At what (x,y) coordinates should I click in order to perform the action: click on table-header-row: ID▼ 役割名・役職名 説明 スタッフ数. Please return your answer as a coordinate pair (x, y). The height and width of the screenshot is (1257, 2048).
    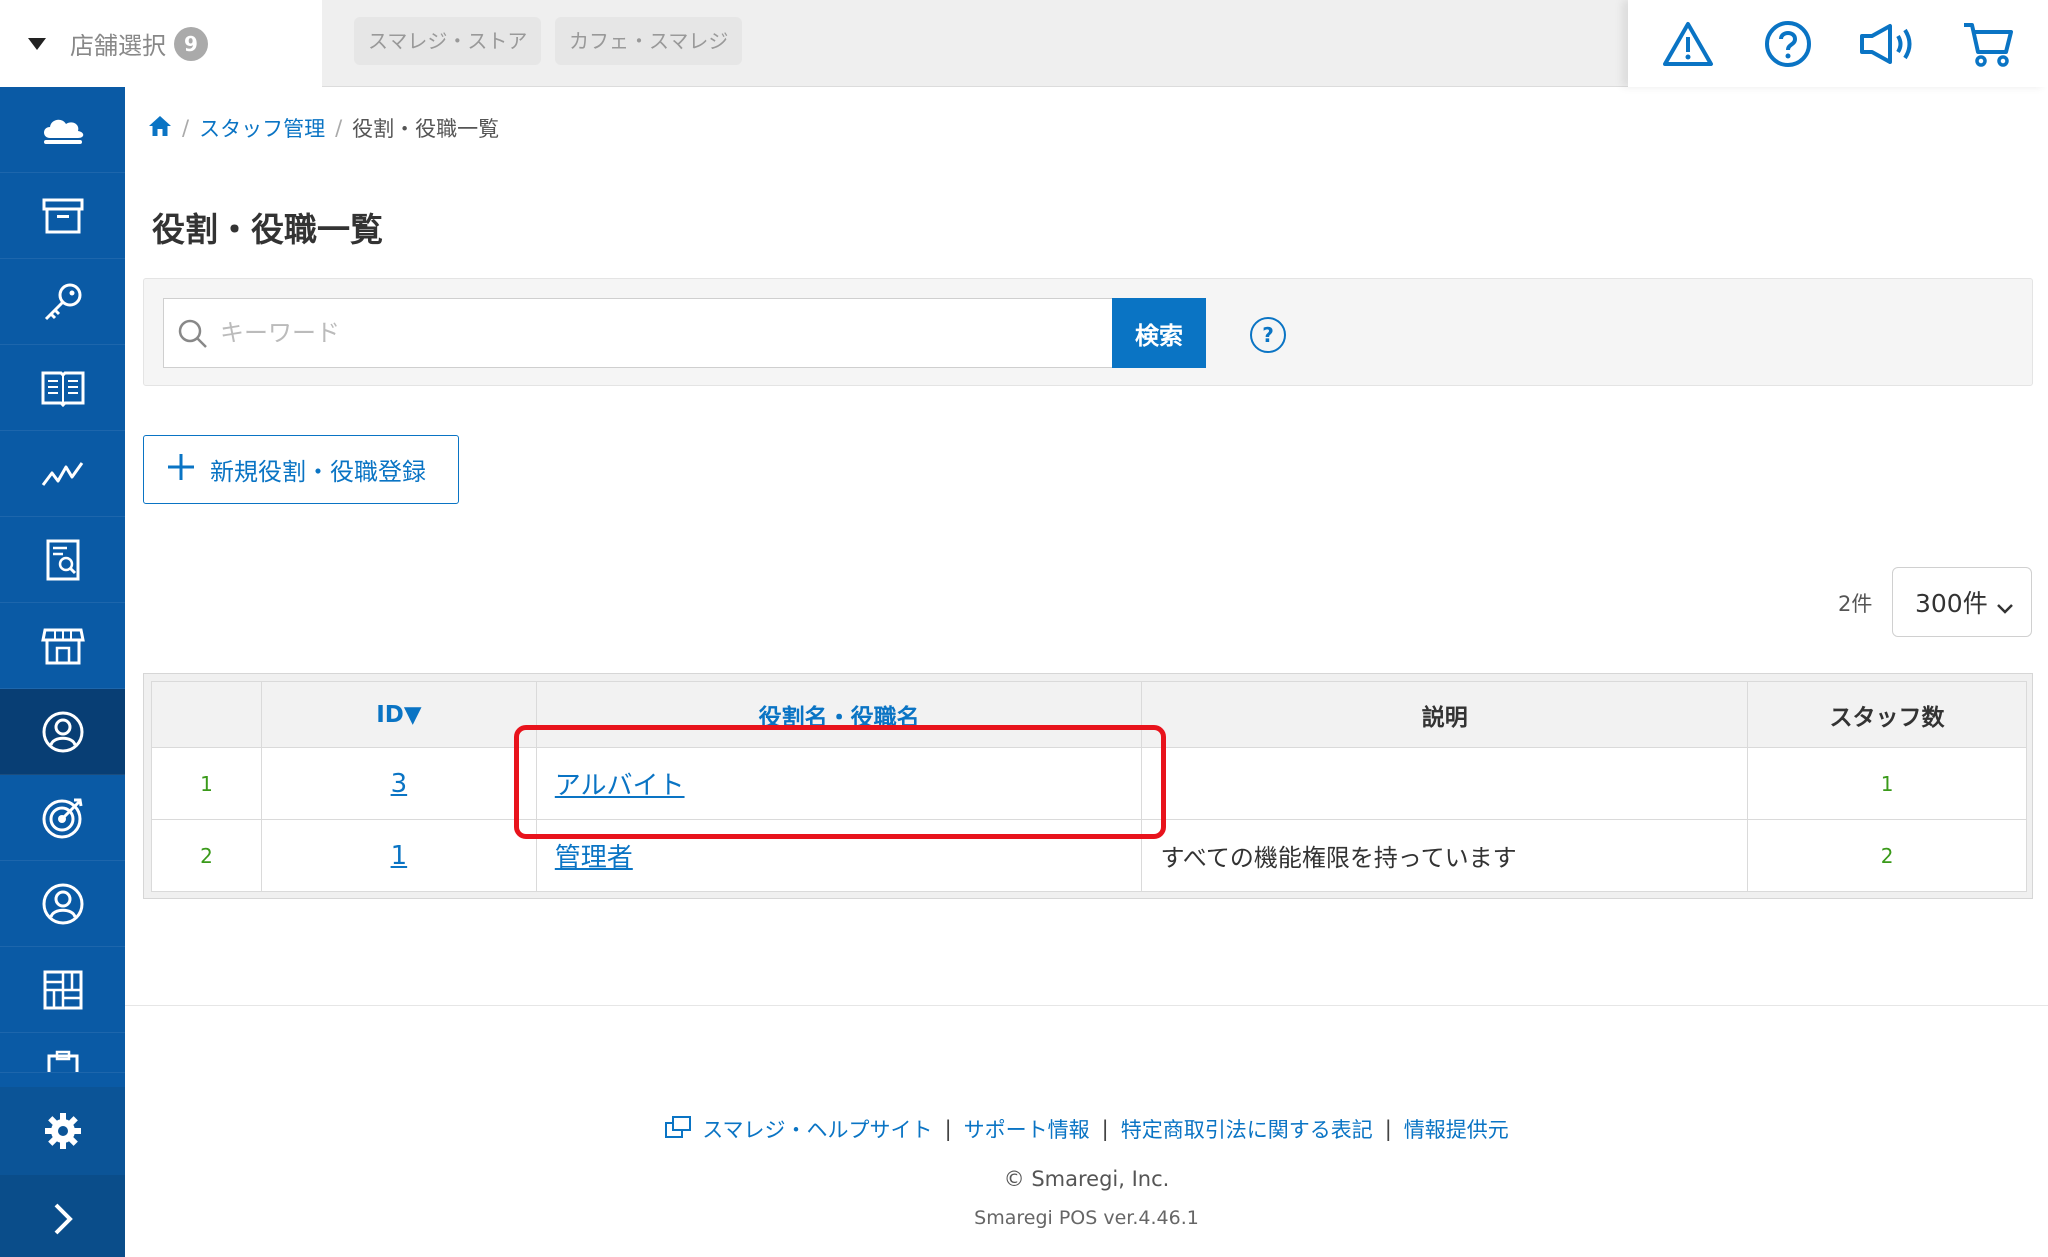
    Looking at the image, I should click on (1089, 714).